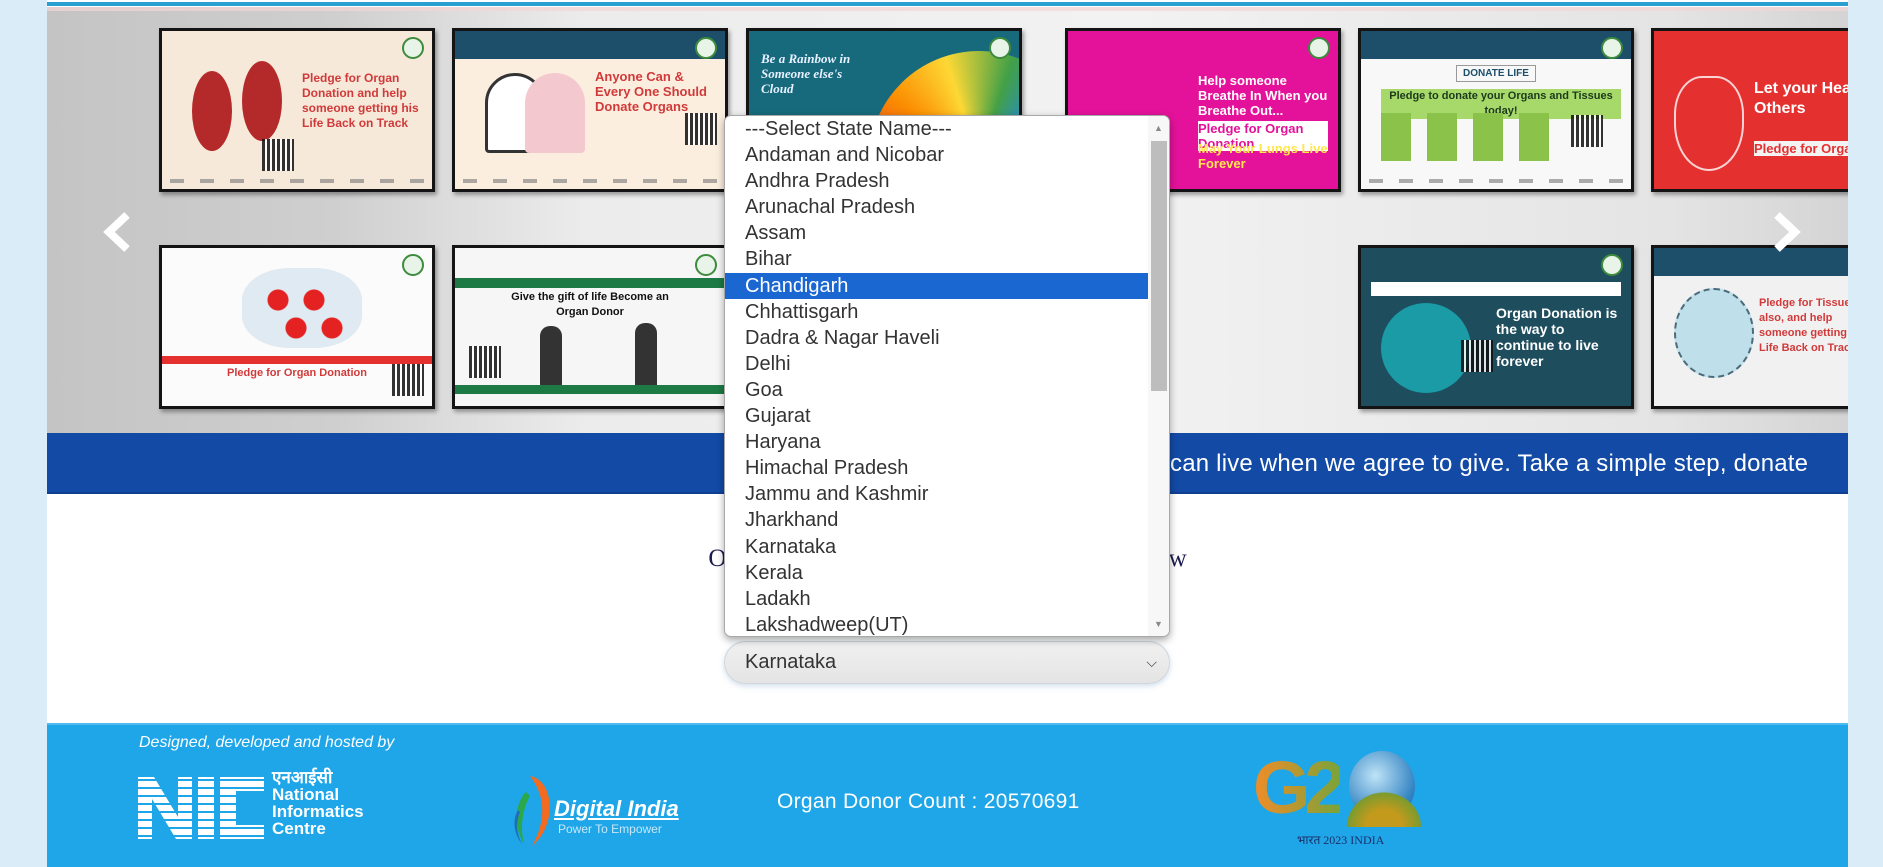 The height and width of the screenshot is (867, 1883). Describe the element at coordinates (937, 233) in the screenshot. I see `state-option: Assam` at that location.